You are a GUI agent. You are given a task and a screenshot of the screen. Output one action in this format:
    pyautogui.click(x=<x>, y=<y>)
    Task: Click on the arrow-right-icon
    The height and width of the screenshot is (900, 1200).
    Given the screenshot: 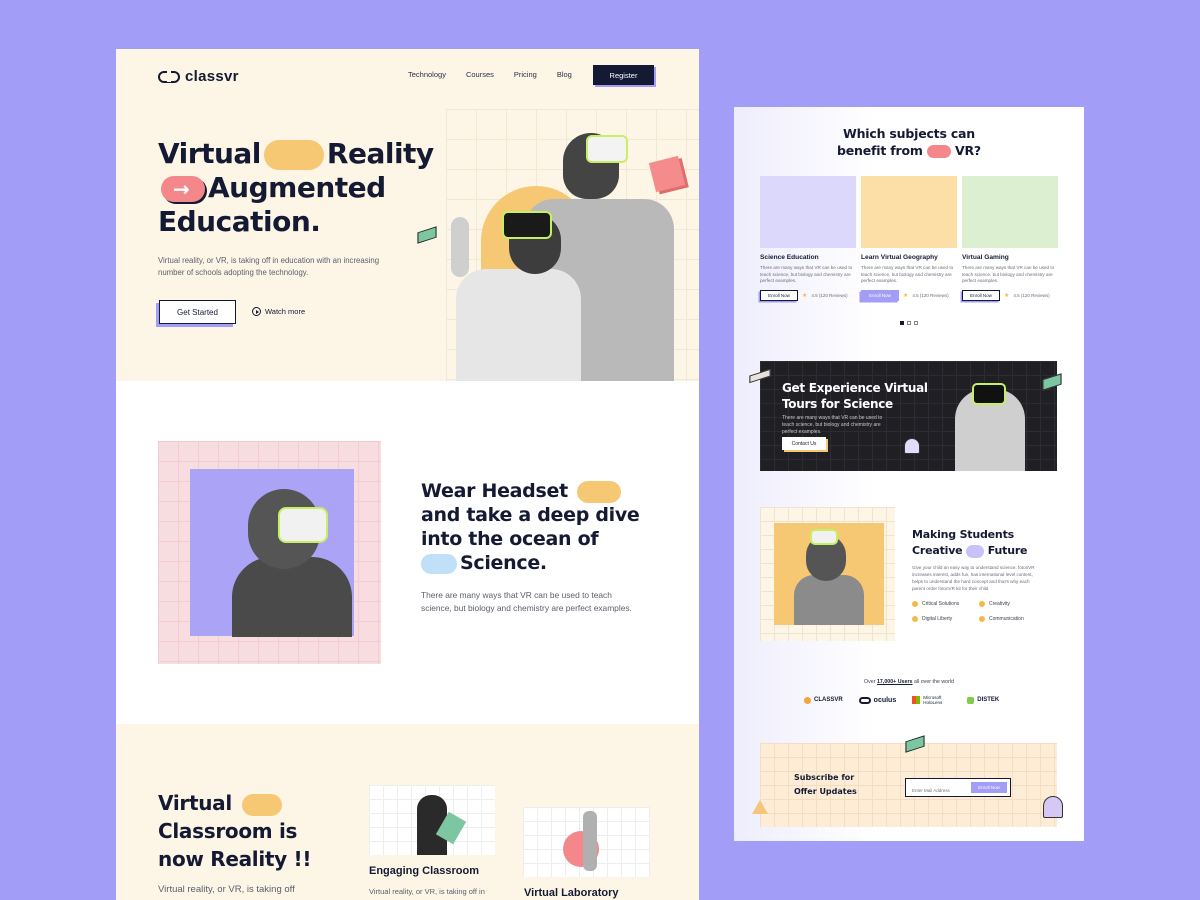 What is the action you would take?
    pyautogui.click(x=183, y=189)
    